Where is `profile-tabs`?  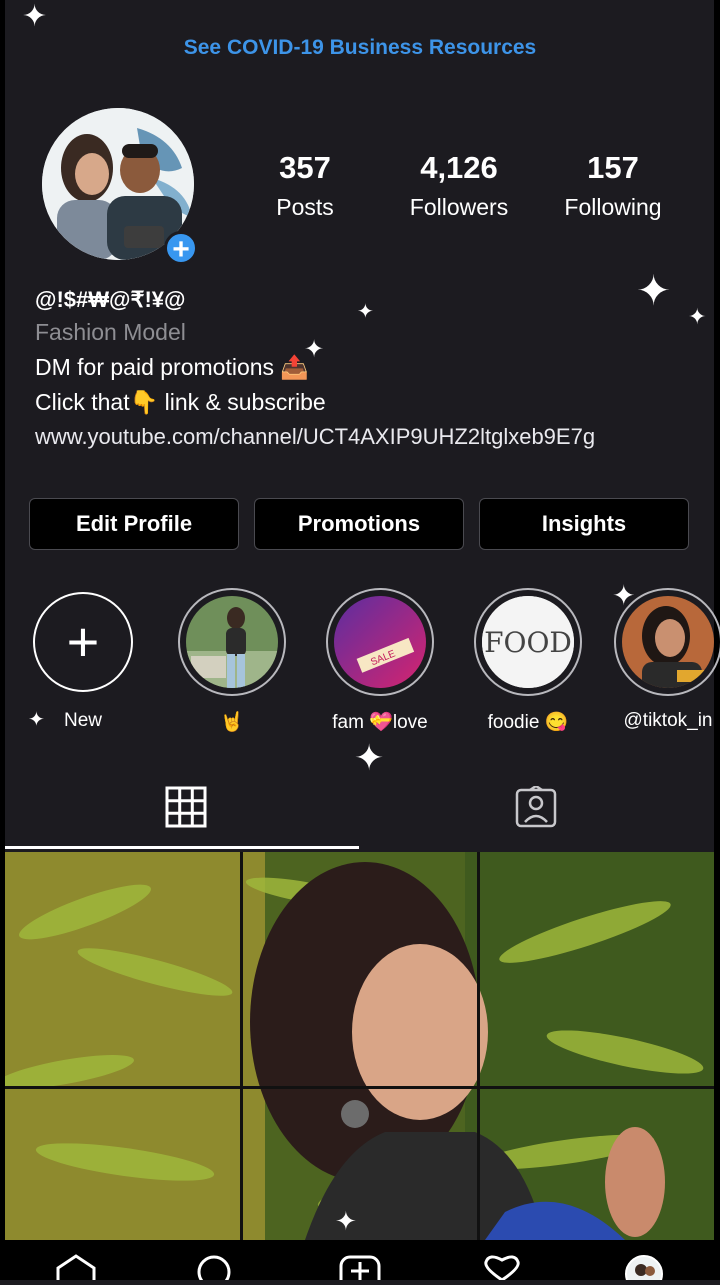
profile-tabs is located at coordinates (359, 808).